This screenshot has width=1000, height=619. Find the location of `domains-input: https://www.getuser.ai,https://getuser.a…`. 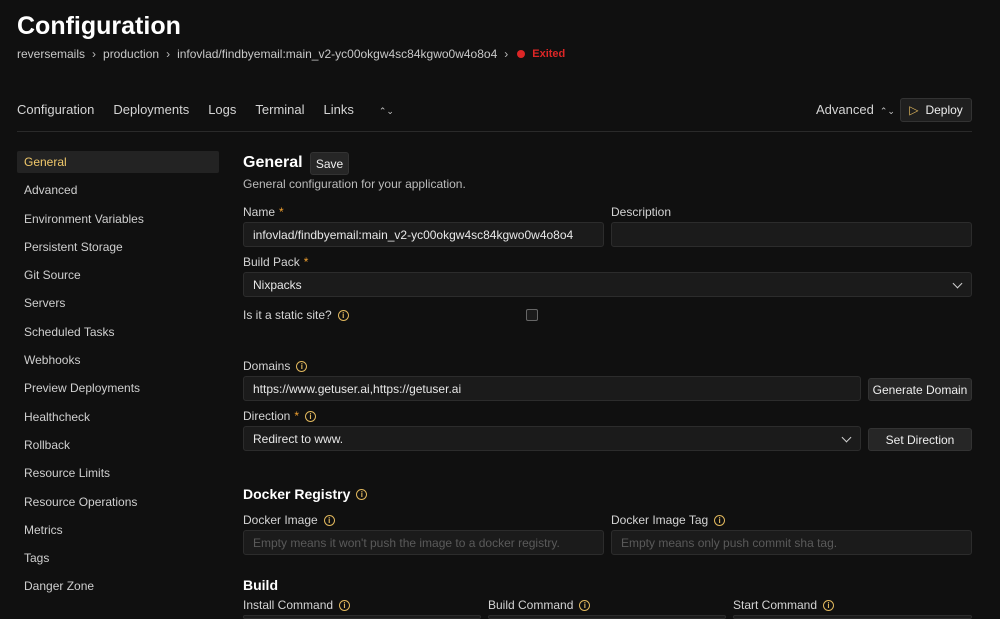

domains-input: https://www.getuser.ai,https://getuser.a… is located at coordinates (552, 388).